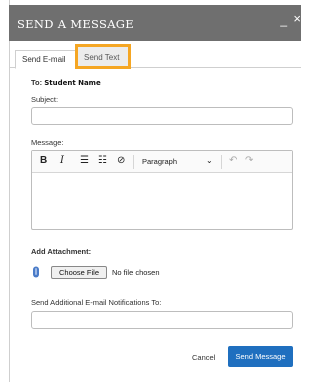 The height and width of the screenshot is (382, 320). What do you see at coordinates (47, 142) in the screenshot?
I see `message-label: Message:` at bounding box center [47, 142].